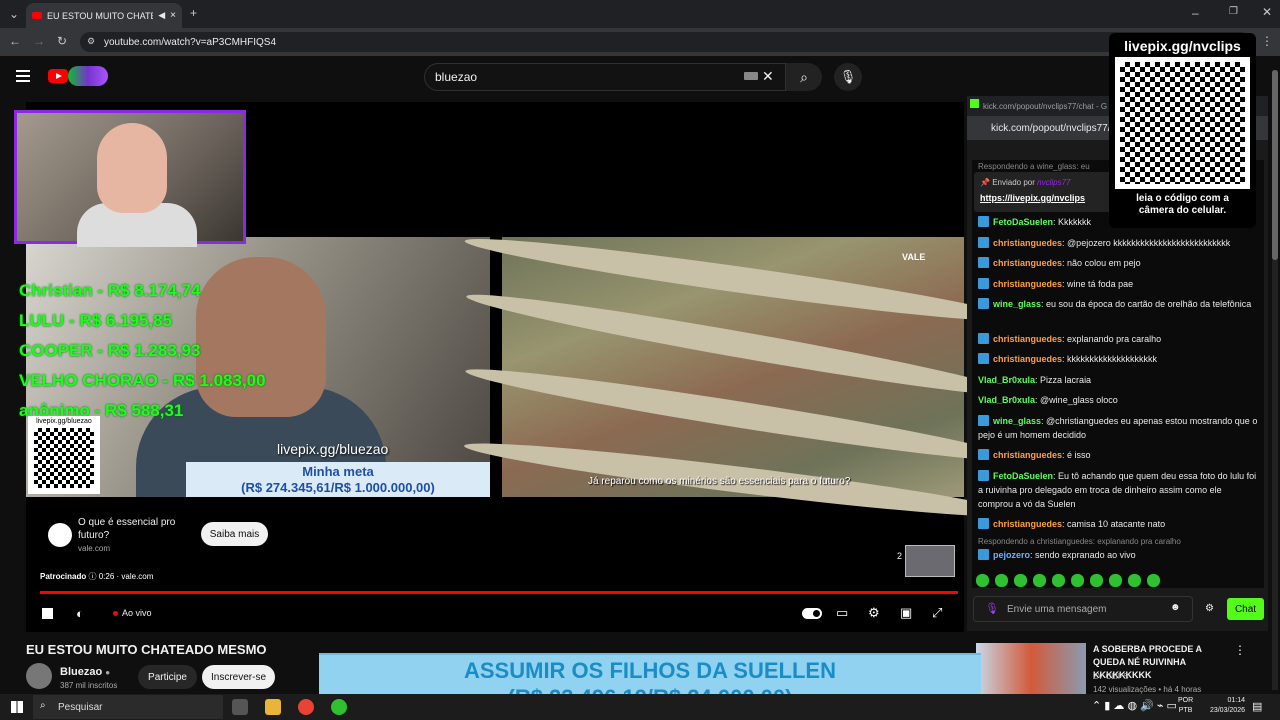 The width and height of the screenshot is (1280, 720). Describe the element at coordinates (1011, 555) in the screenshot. I see `chat-username: pejozero` at that location.